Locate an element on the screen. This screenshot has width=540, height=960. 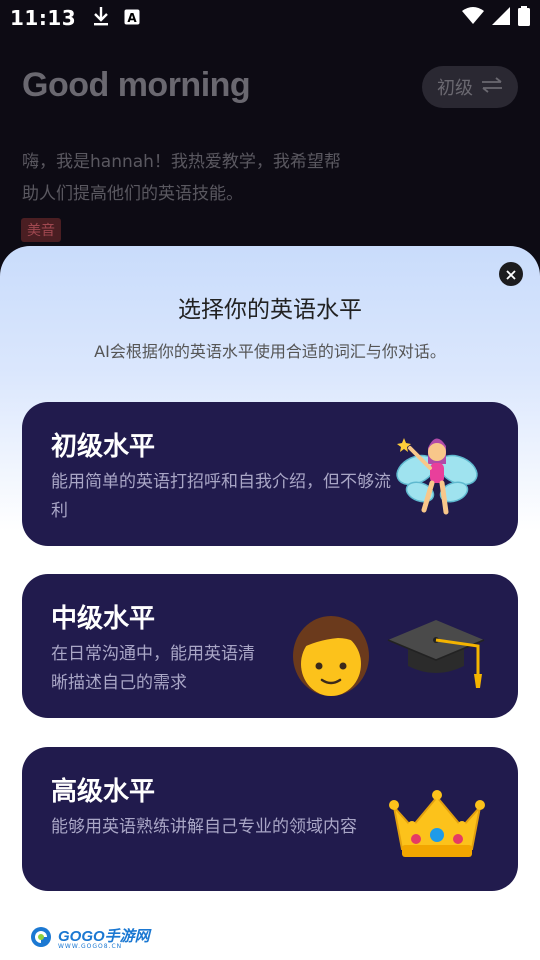
fairy-icon is located at coordinates (436, 481).